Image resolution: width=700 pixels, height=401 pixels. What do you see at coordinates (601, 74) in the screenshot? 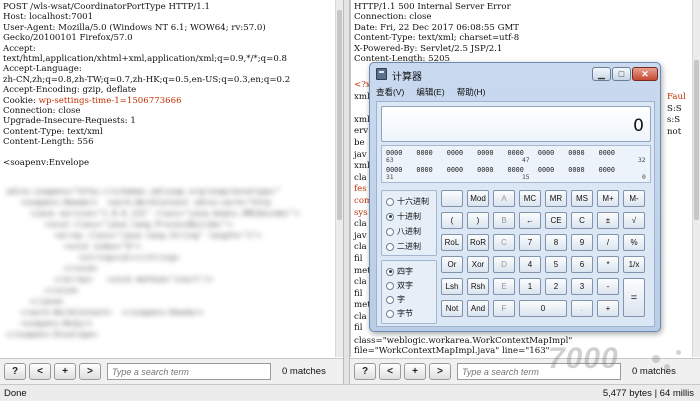
I see `minimize-button: ▁` at bounding box center [601, 74].